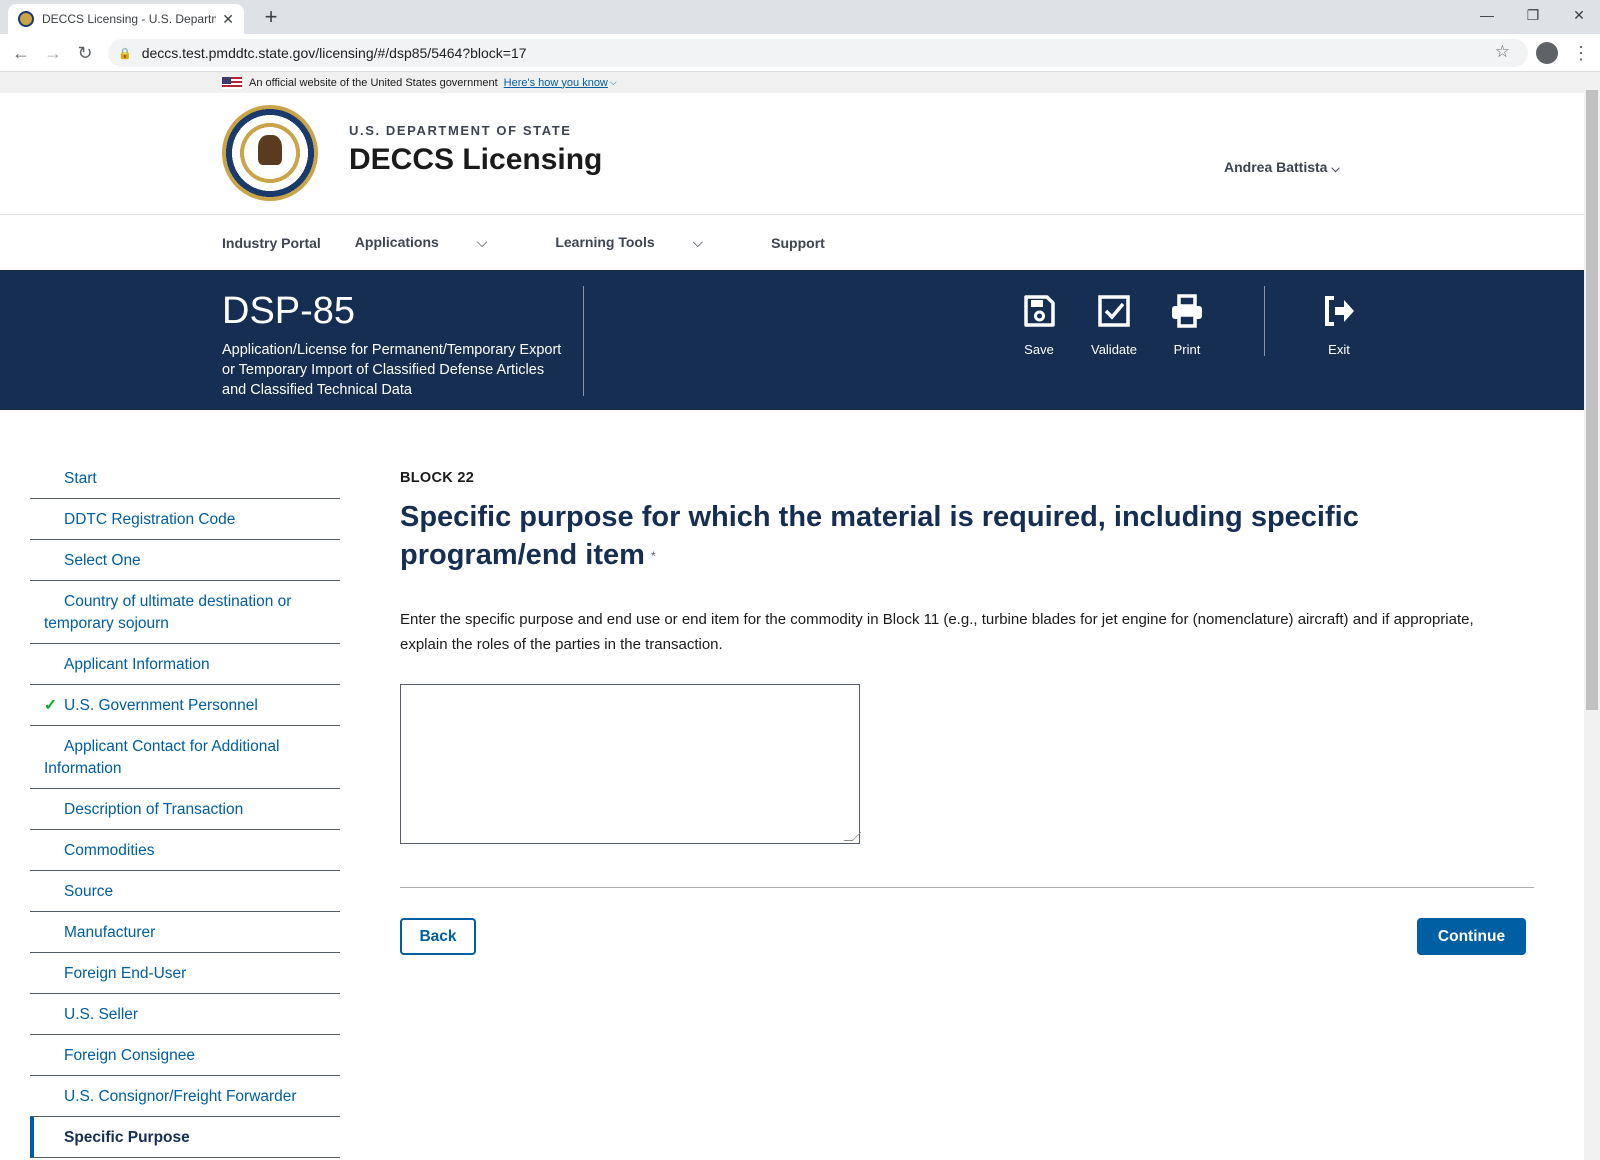 The height and width of the screenshot is (1160, 1600). I want to click on menu-kebab-icon: ⋮, so click(1581, 53).